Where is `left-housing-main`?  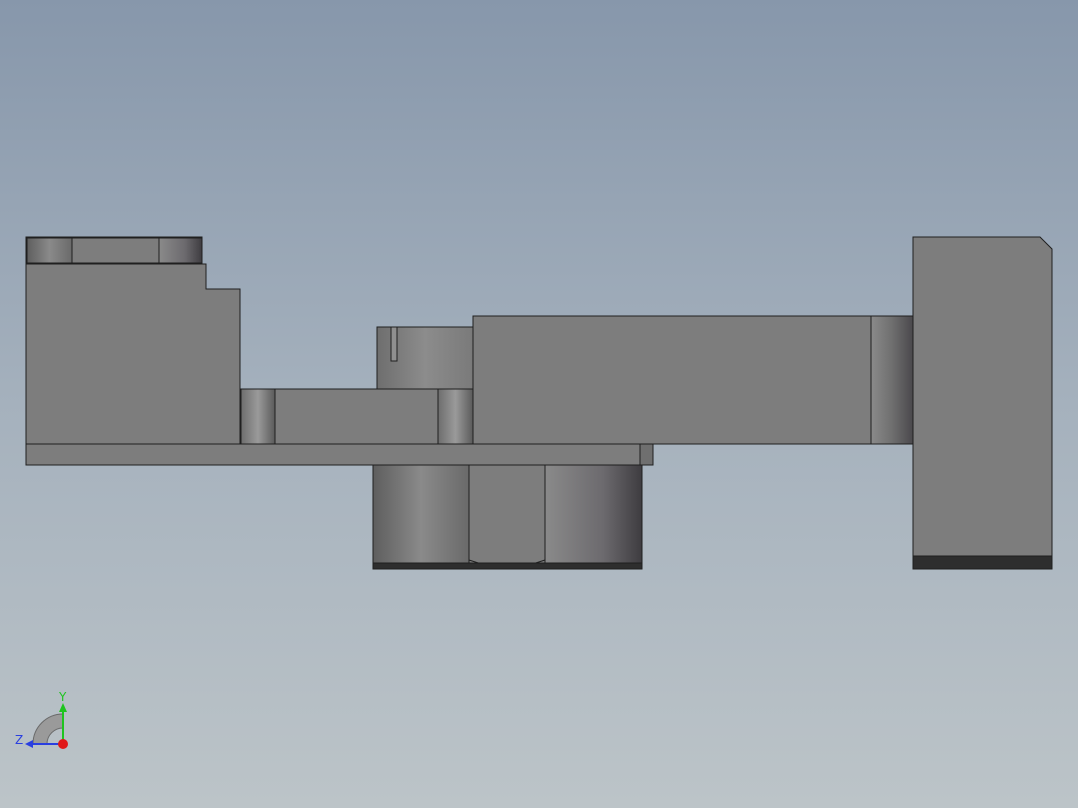 left-housing-main is located at coordinates (133, 354).